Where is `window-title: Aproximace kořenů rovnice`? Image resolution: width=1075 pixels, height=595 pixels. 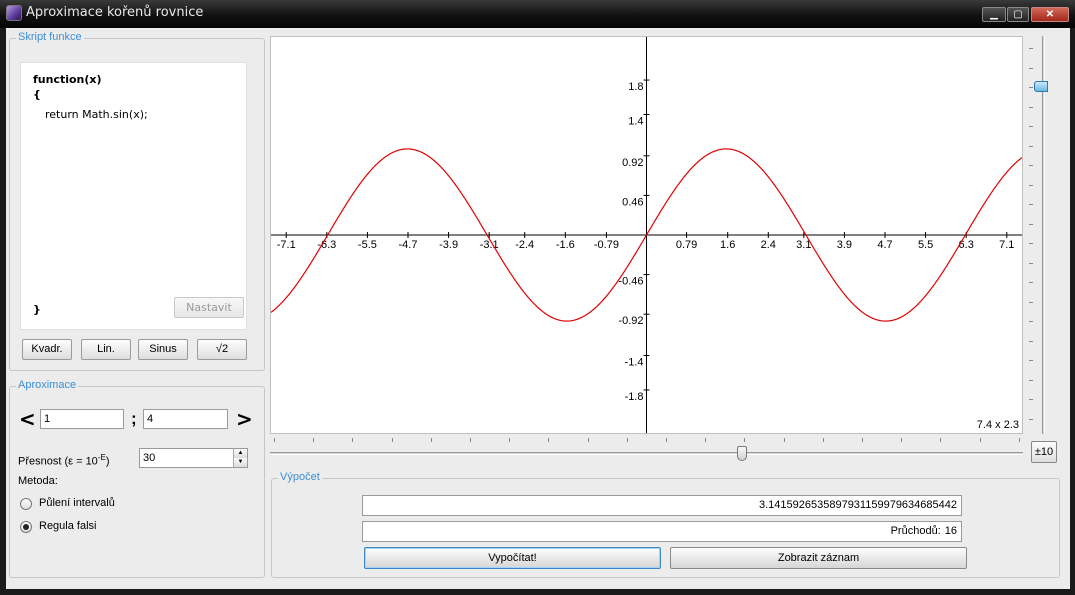 window-title: Aproximace kořenů rovnice is located at coordinates (115, 12).